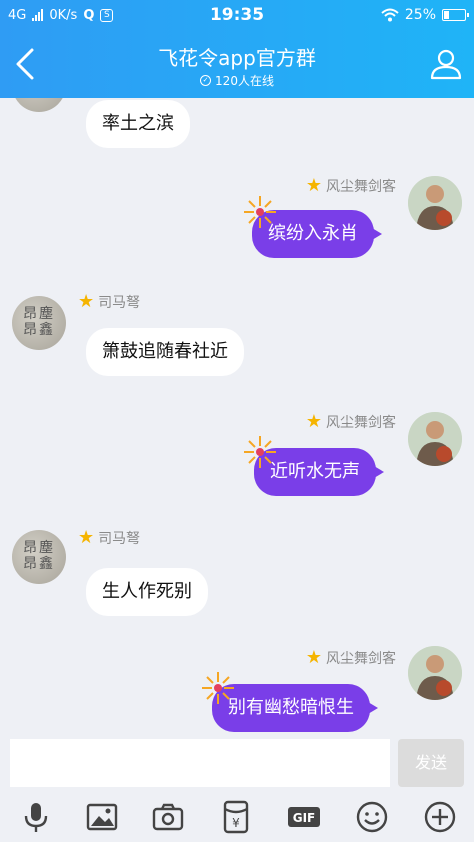 This screenshot has height=842, width=474. Describe the element at coordinates (446, 64) in the screenshot. I see `group-members-icon` at that location.